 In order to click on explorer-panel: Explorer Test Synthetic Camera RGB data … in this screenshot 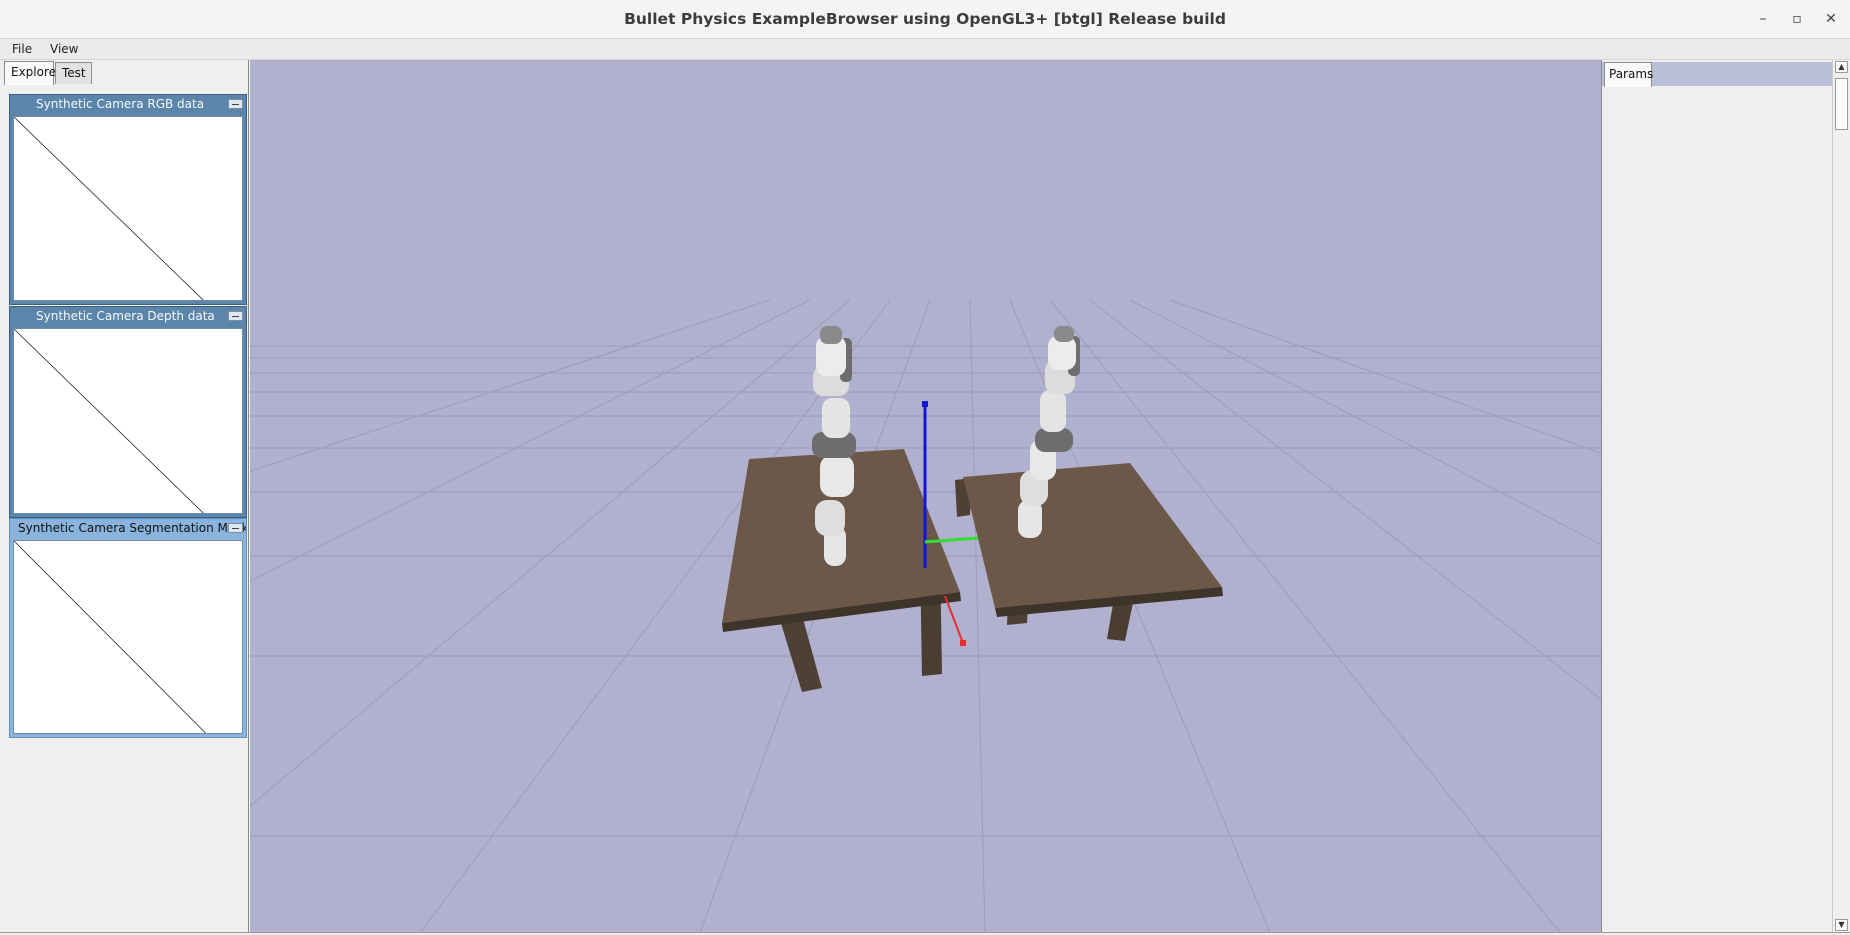, I will do `click(124, 496)`.